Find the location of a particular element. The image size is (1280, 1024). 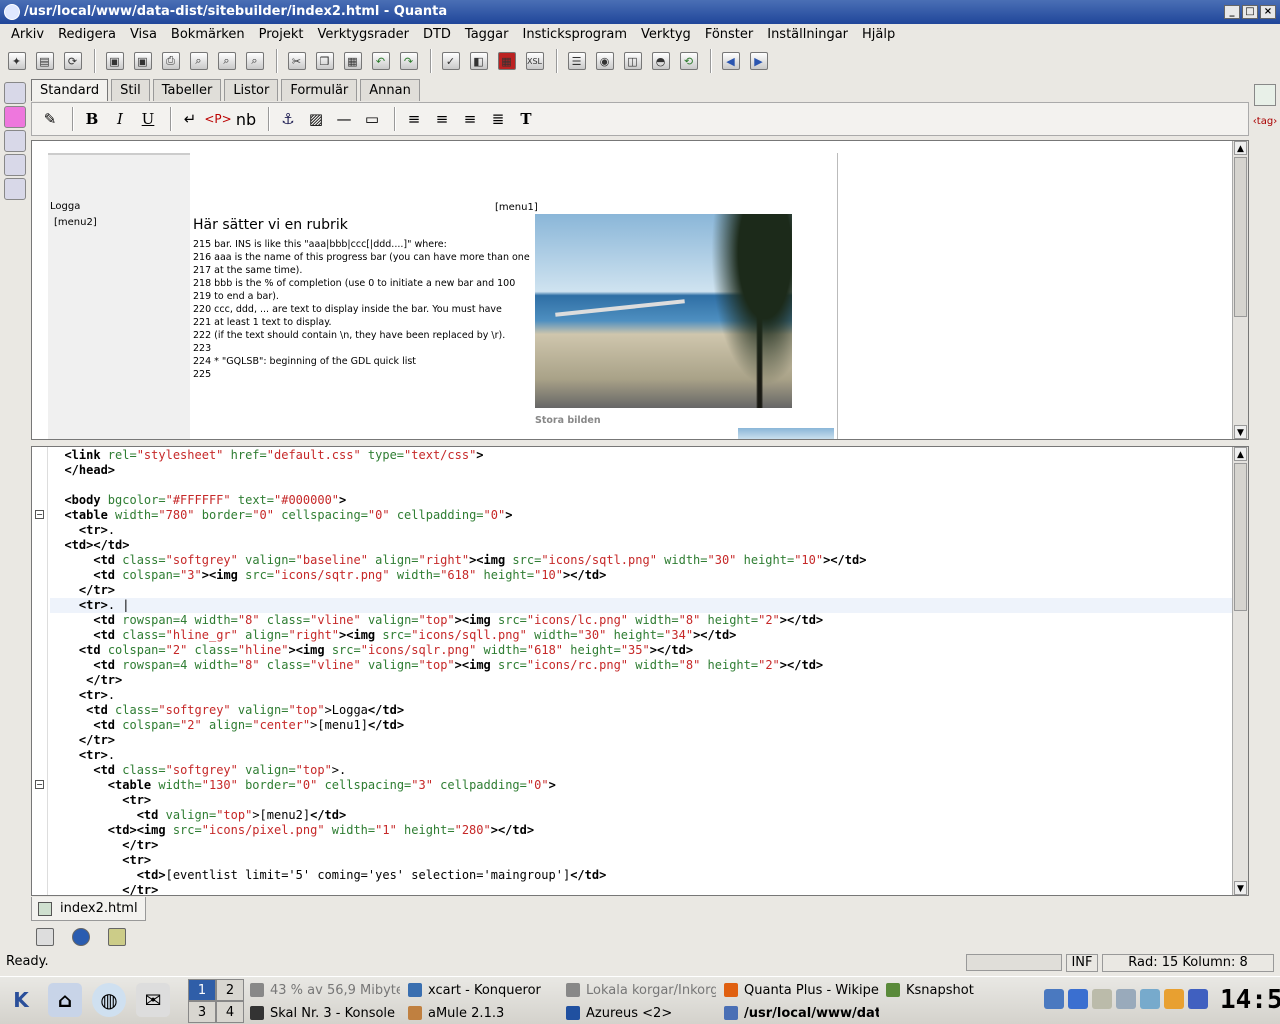

find-icon: ⌕ is located at coordinates (198, 61).